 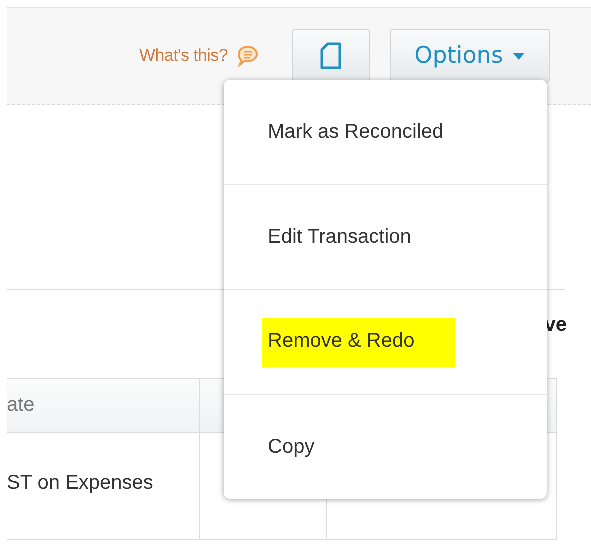 What do you see at coordinates (356, 132) in the screenshot?
I see `menu-item: Mark as Reconciled` at bounding box center [356, 132].